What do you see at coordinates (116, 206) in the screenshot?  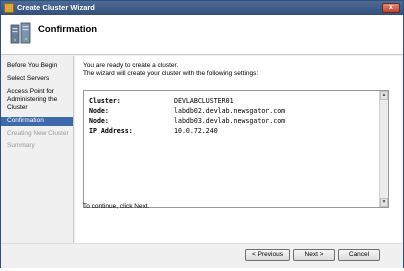 I see `continue-instruction: To continue, click Next.` at bounding box center [116, 206].